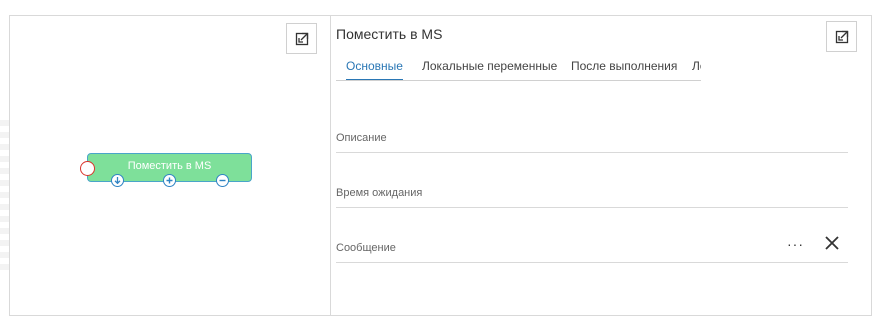 This screenshot has width=884, height=326. I want to click on more-options-button: ···, so click(795, 244).